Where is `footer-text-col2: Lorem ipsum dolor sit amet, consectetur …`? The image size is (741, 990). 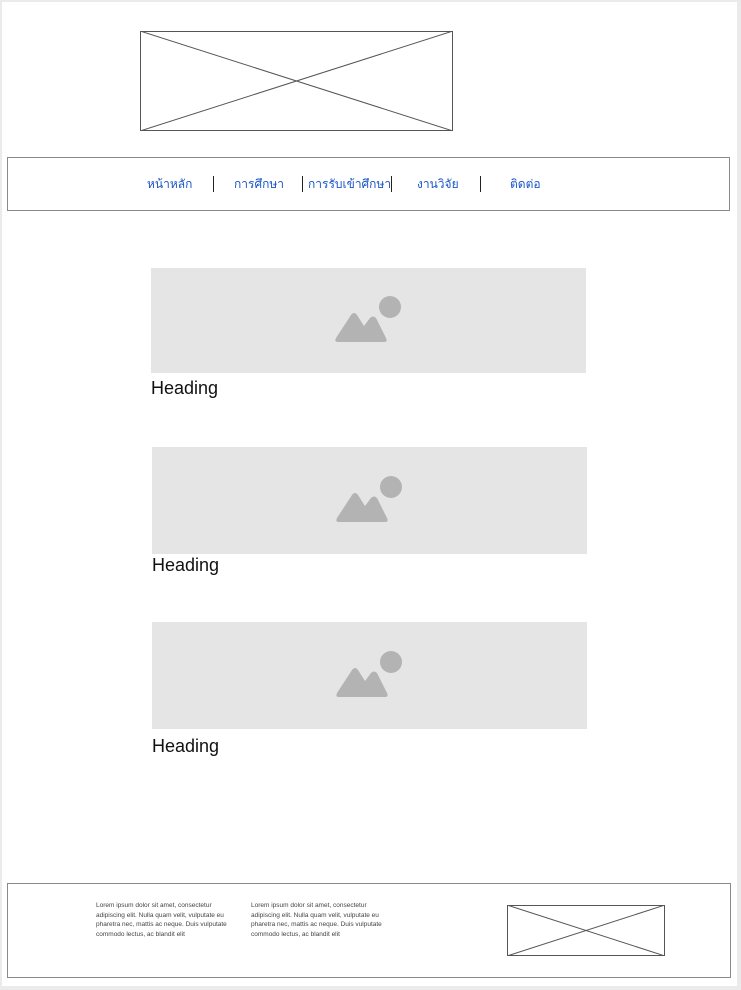 footer-text-col2: Lorem ipsum dolor sit amet, consectetur … is located at coordinates (316, 920).